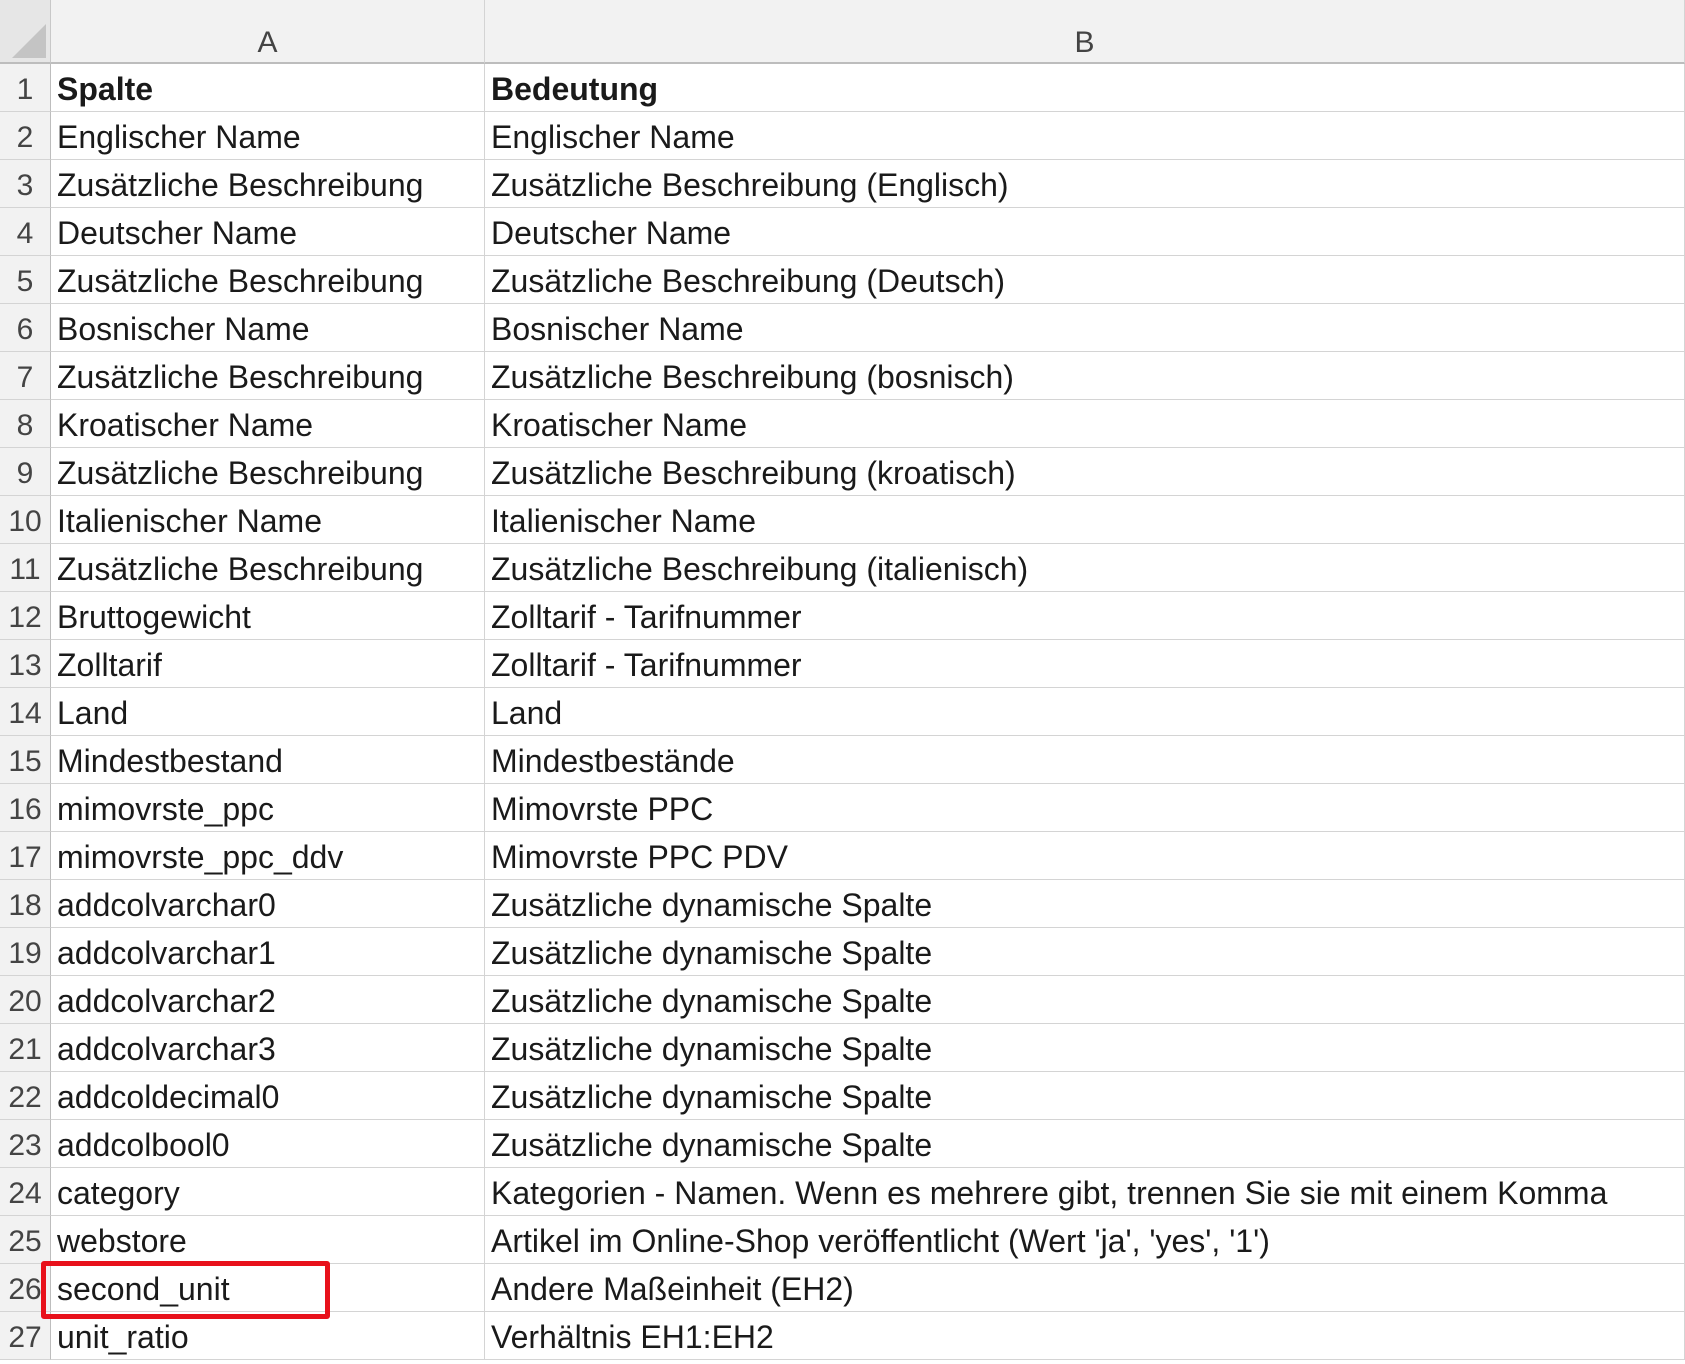  I want to click on row-header: 10, so click(25, 520).